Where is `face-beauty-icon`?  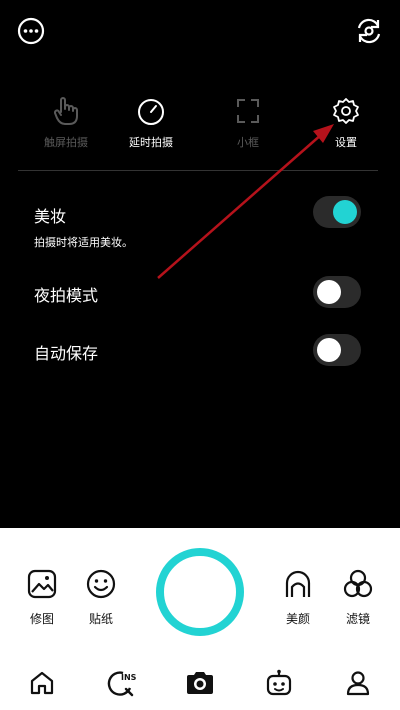 face-beauty-icon is located at coordinates (298, 583).